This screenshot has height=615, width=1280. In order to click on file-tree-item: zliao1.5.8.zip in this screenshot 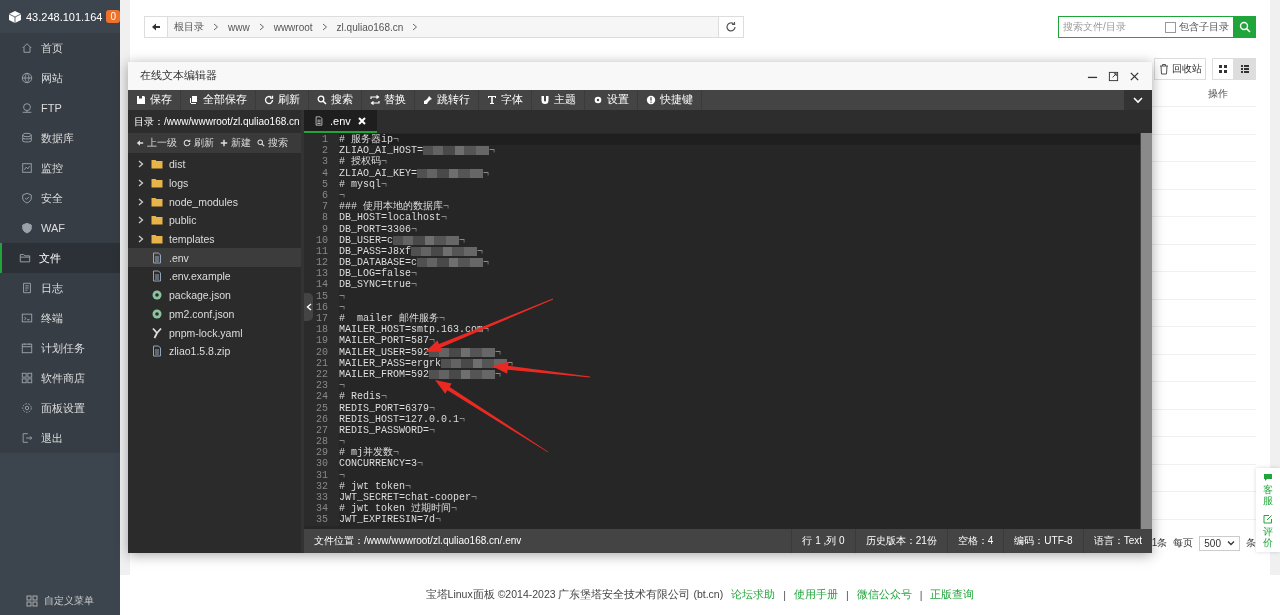, I will do `click(214, 351)`.